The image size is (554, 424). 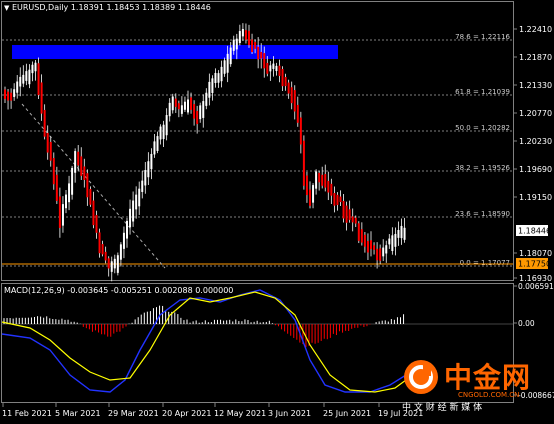 I want to click on resistance-zone, so click(x=175, y=52).